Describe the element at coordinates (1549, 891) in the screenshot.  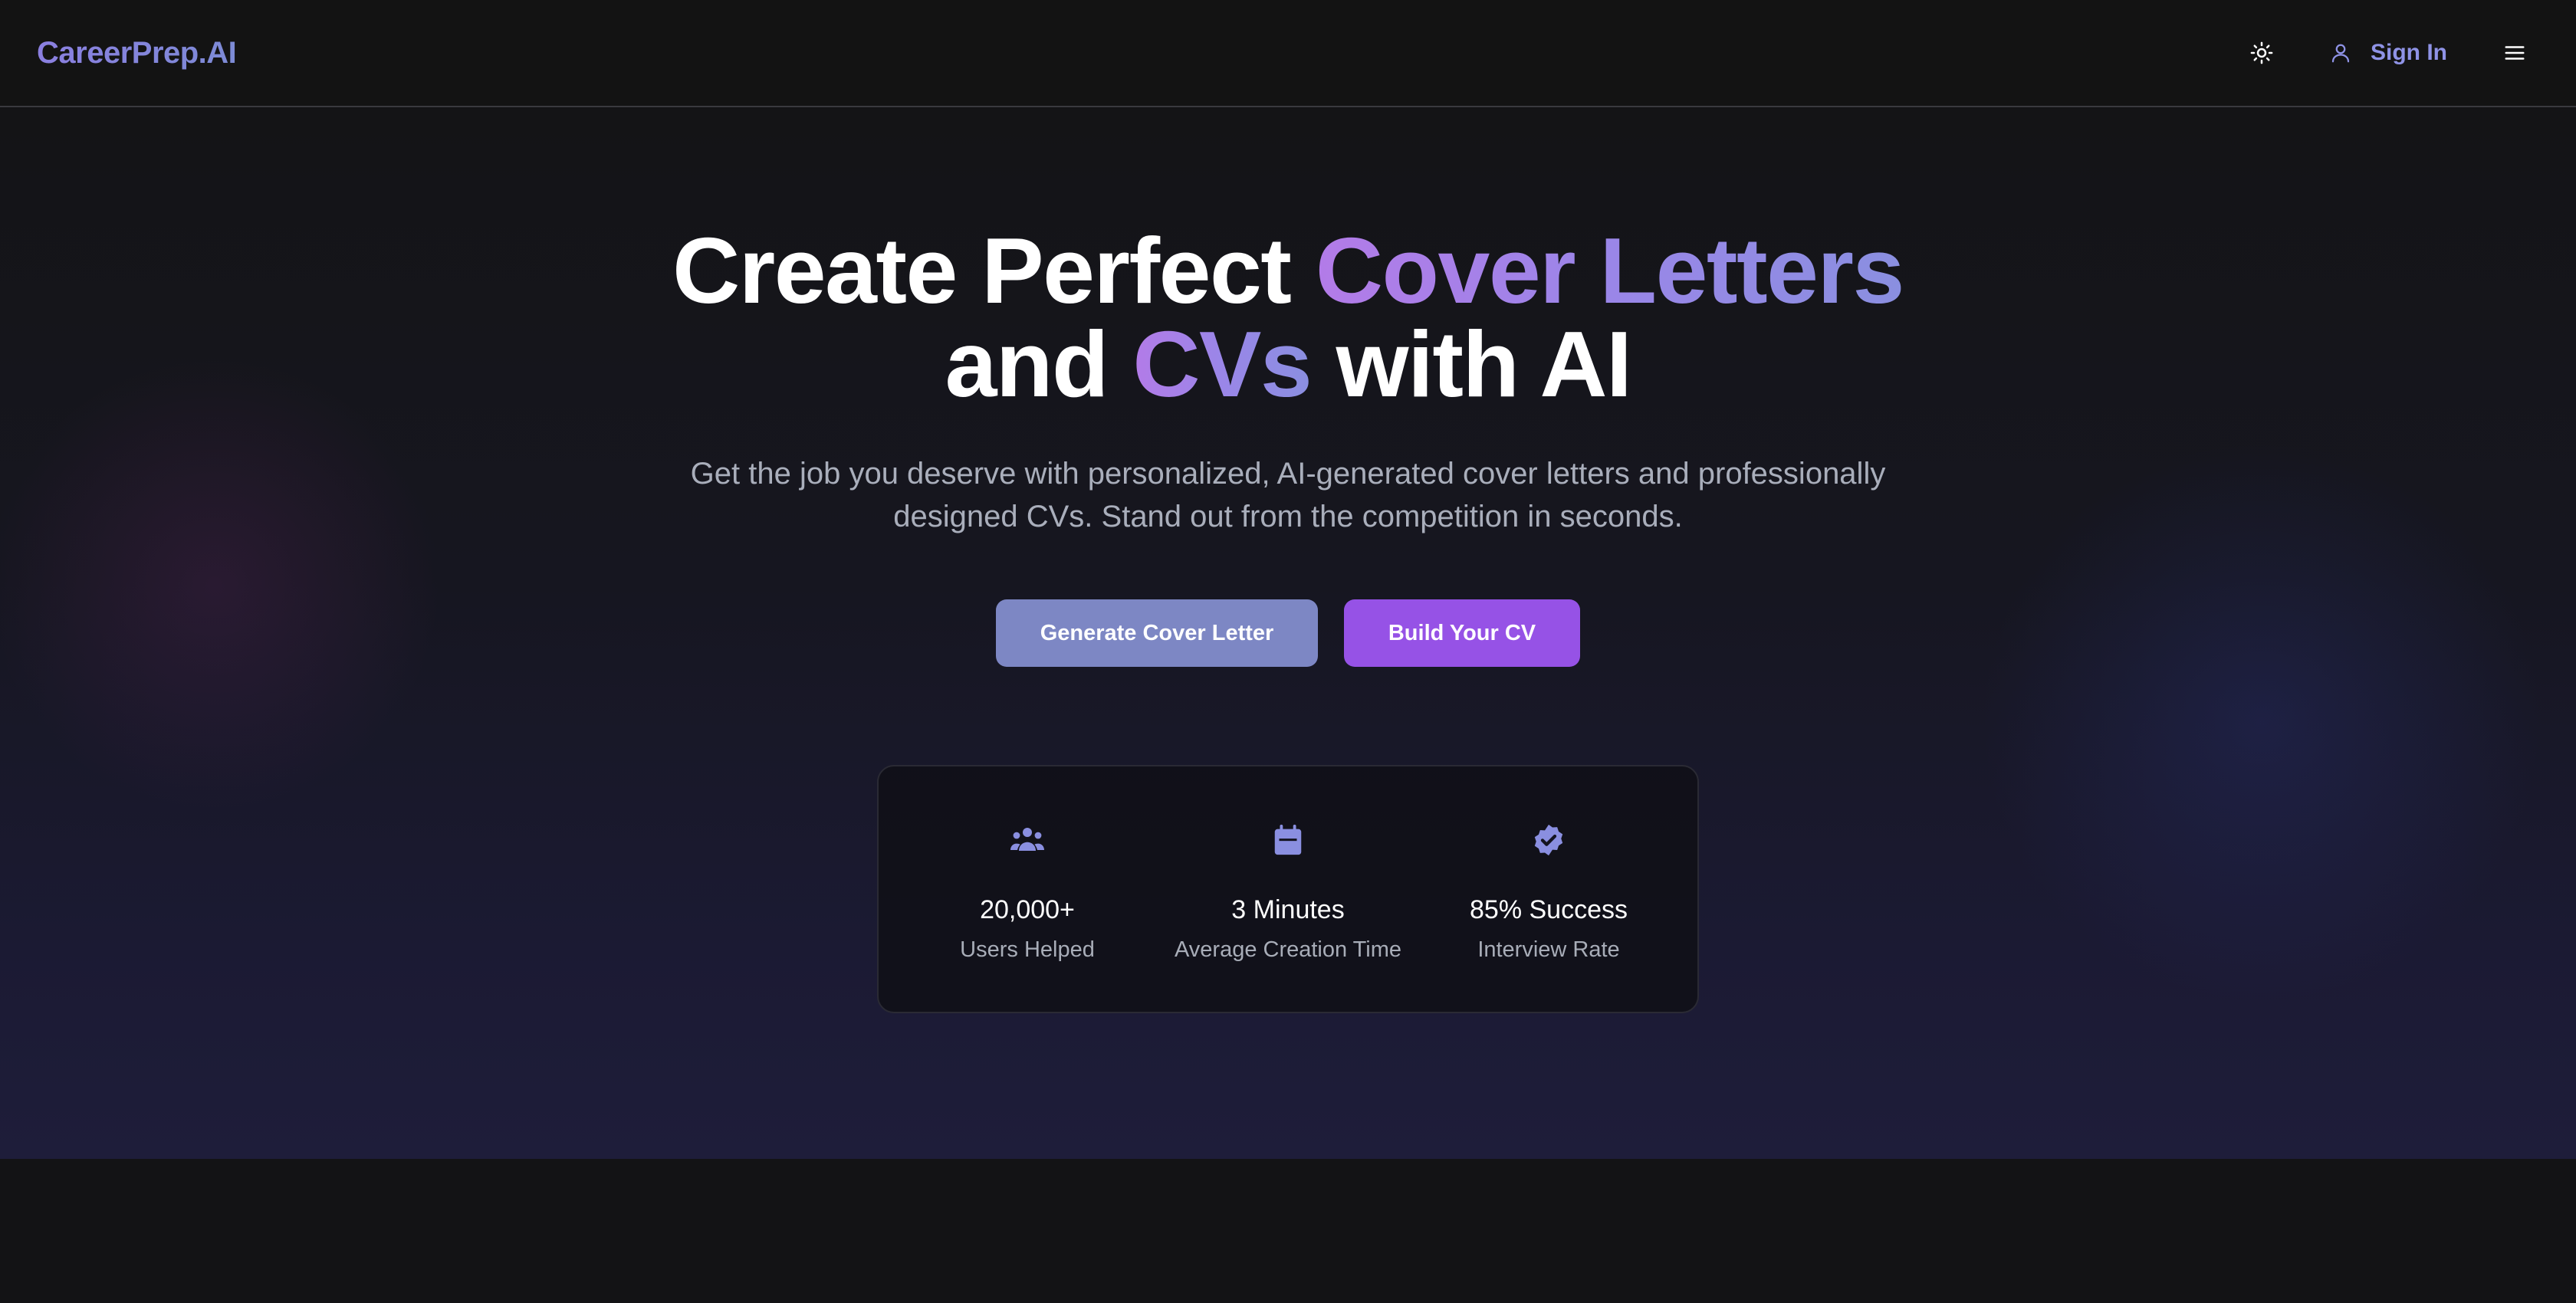
I see `stat-interview-rate: 85% Success Interview Rate` at that location.